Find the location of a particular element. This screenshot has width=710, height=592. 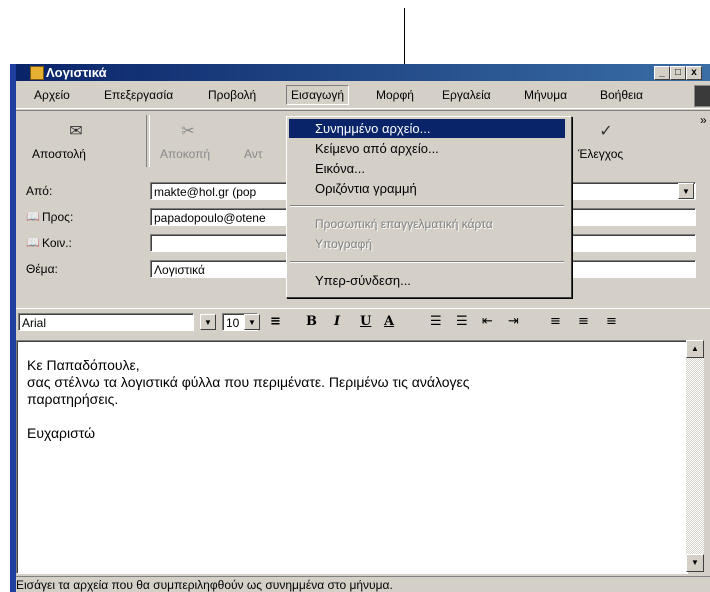

message-line: Κε Παπαδόπουλε, is located at coordinates (83, 365).